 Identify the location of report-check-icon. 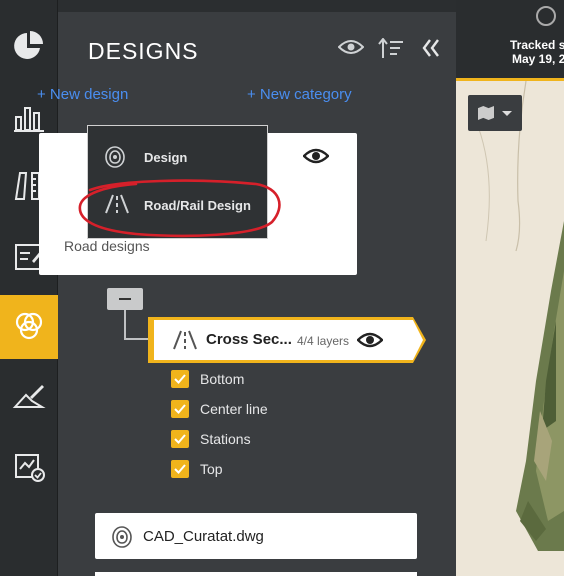
(30, 468).